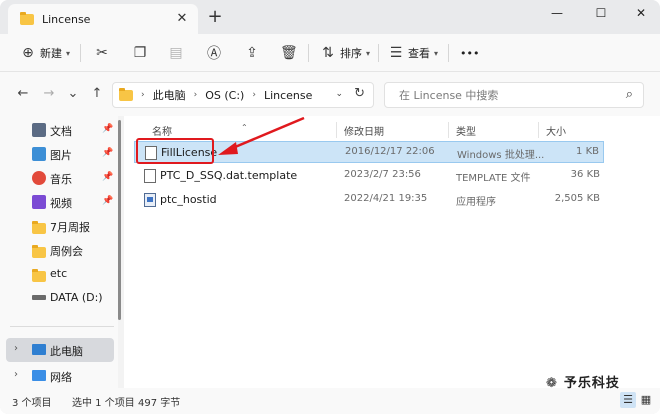 This screenshot has height=414, width=660. I want to click on sidebar-item-videos: 视频 📌, so click(59, 202).